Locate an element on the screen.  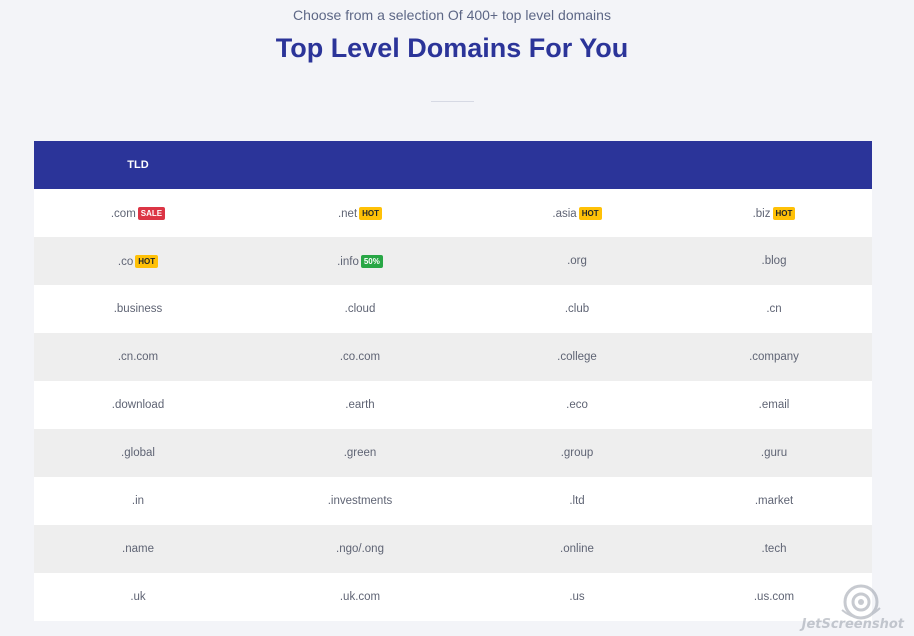
tld-name: .company is located at coordinates (774, 357).